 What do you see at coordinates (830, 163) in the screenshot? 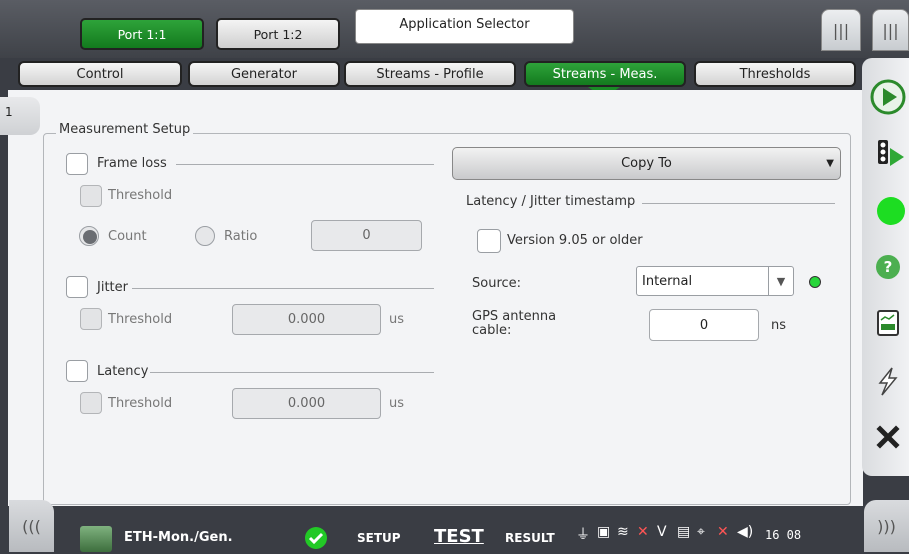
I see `dropdown-arrow-icon: ▼` at bounding box center [830, 163].